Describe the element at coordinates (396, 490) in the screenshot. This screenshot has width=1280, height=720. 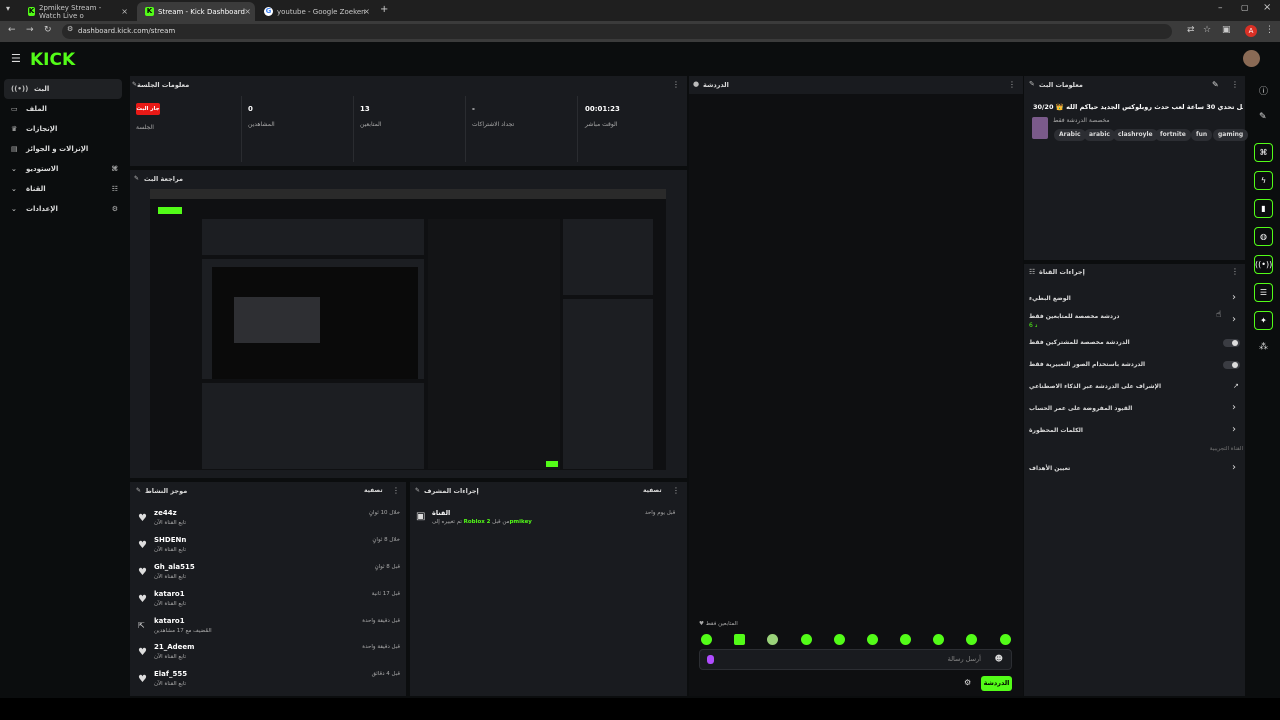
I see `activity-menu-icon: ⋮` at that location.